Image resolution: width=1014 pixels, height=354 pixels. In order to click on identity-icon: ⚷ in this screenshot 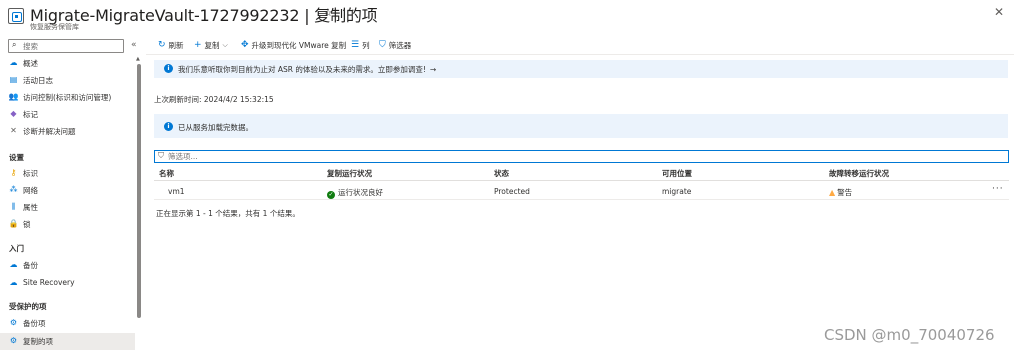, I will do `click(13, 172)`.